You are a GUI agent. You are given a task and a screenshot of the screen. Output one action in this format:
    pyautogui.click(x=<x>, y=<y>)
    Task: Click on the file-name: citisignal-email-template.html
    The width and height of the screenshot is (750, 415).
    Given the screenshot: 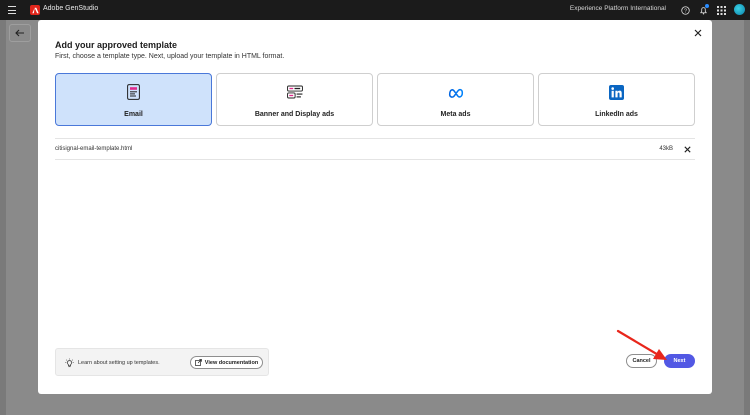 What is the action you would take?
    pyautogui.click(x=94, y=149)
    